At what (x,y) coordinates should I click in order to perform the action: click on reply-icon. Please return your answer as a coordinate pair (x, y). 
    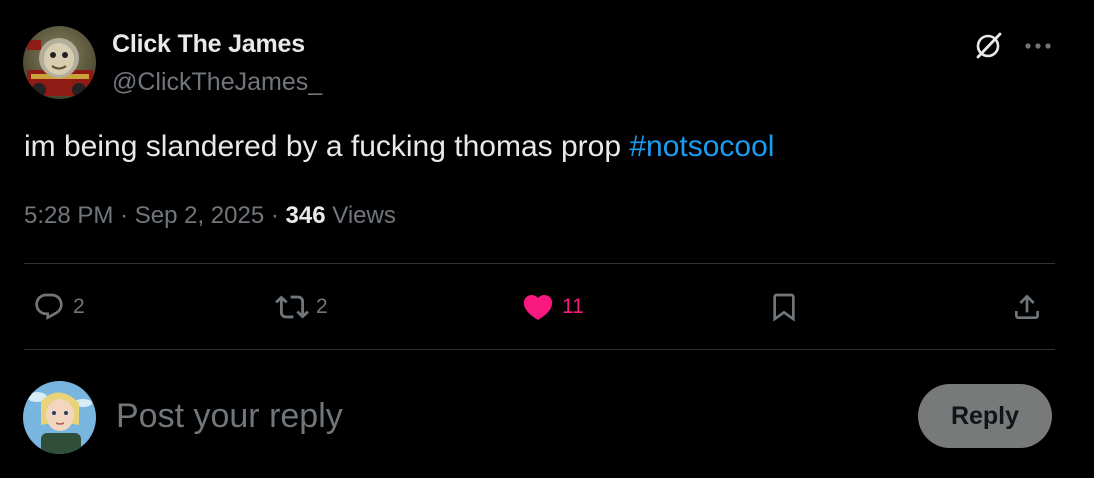
    Looking at the image, I should click on (49, 307).